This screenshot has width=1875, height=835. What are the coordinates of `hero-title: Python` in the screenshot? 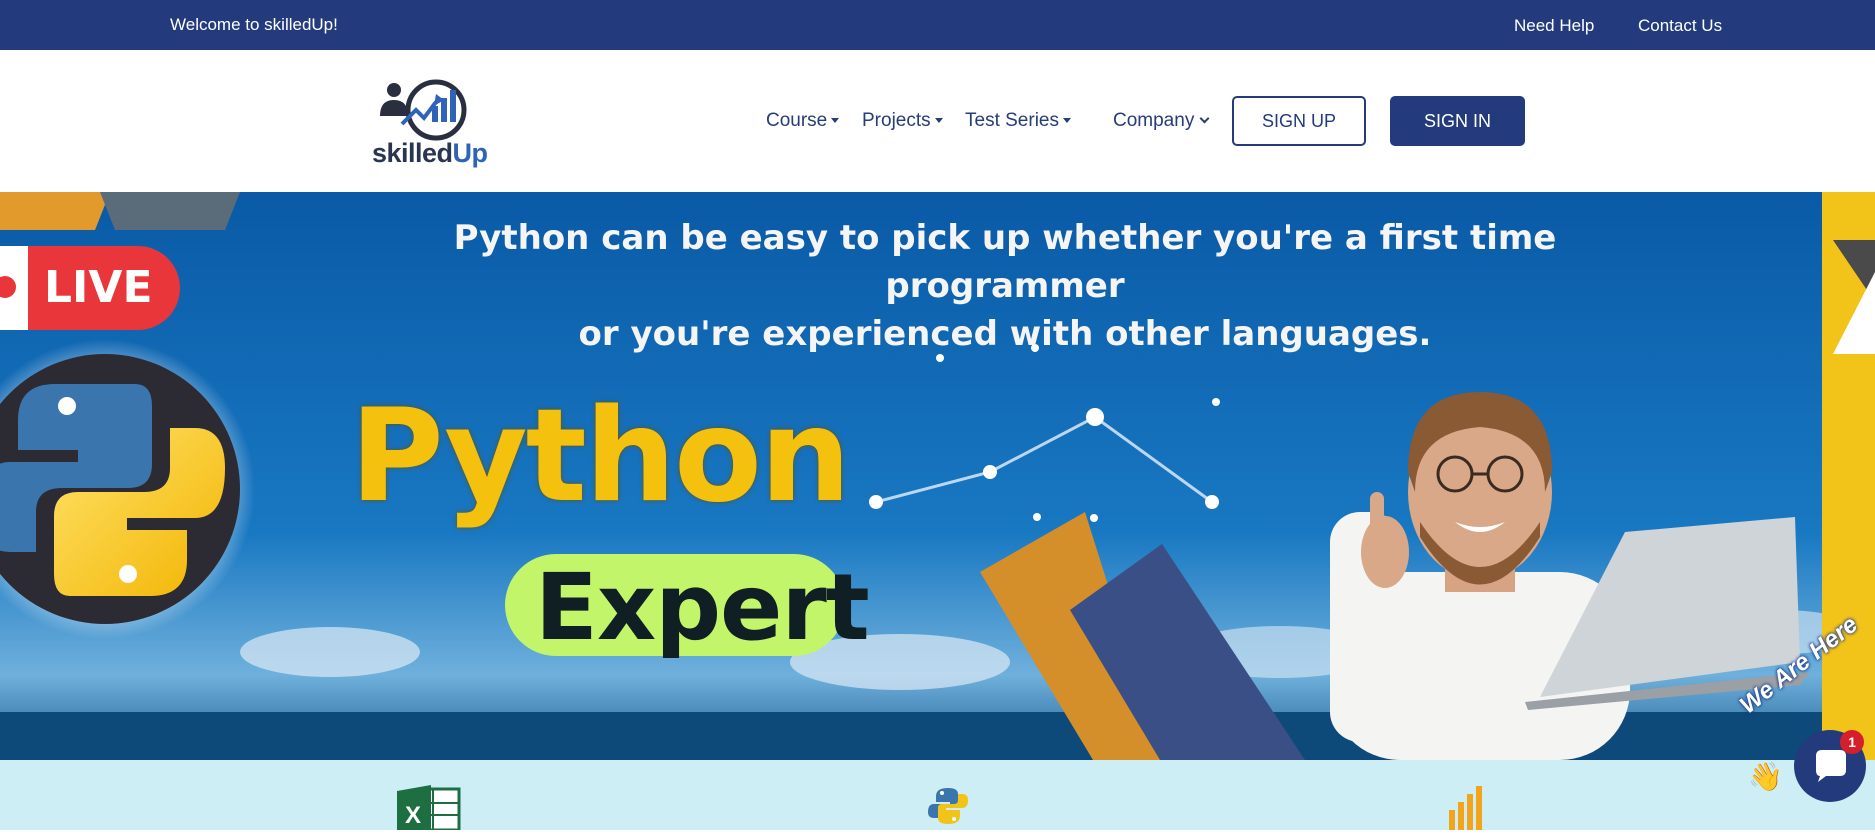 It's located at (600, 456).